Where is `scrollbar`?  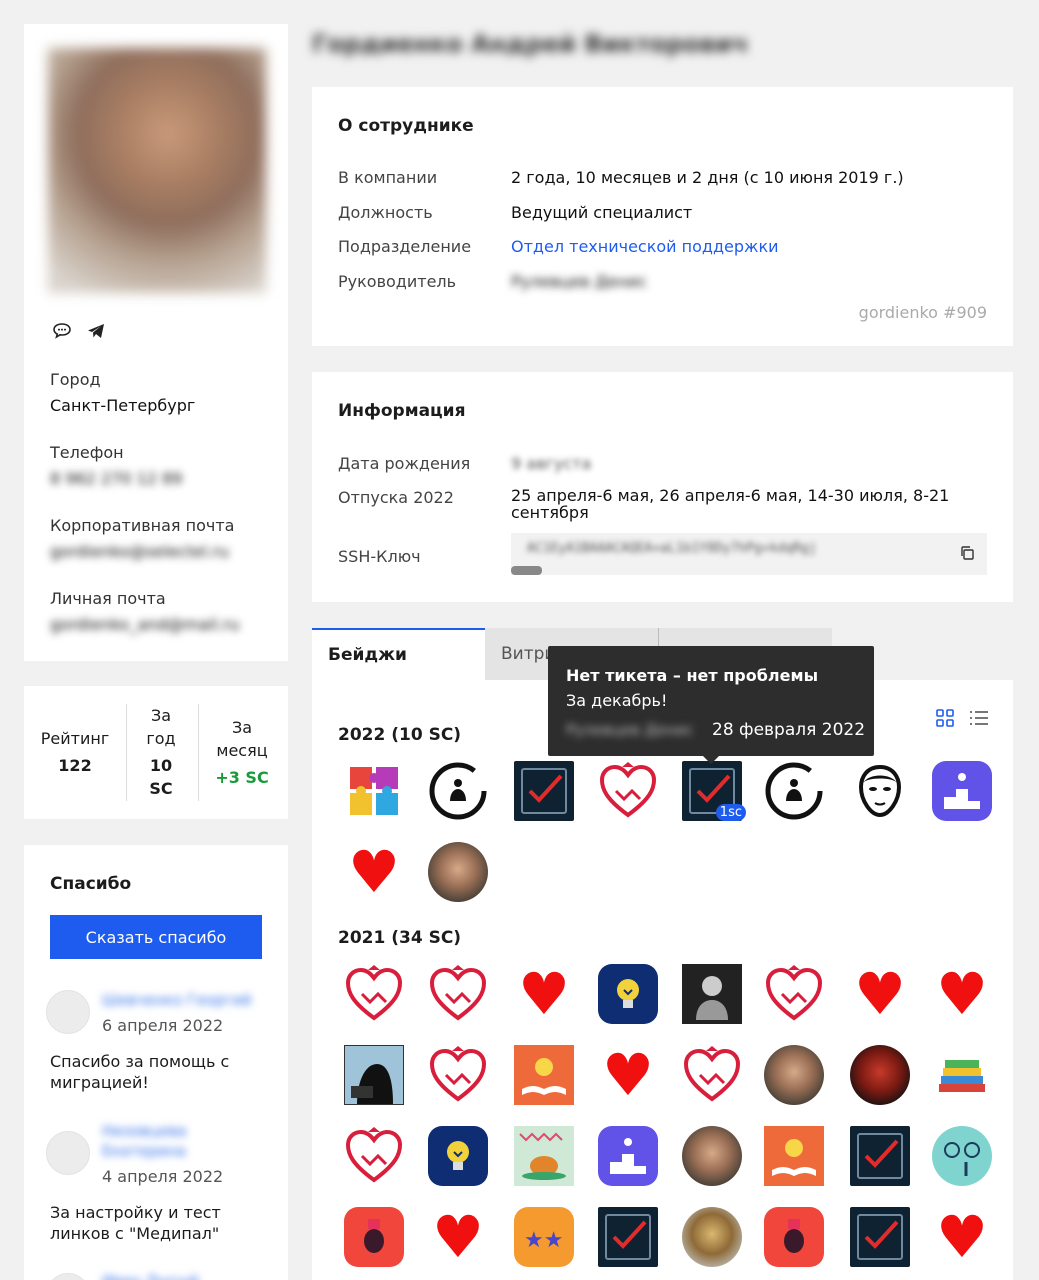
scrollbar is located at coordinates (526, 570).